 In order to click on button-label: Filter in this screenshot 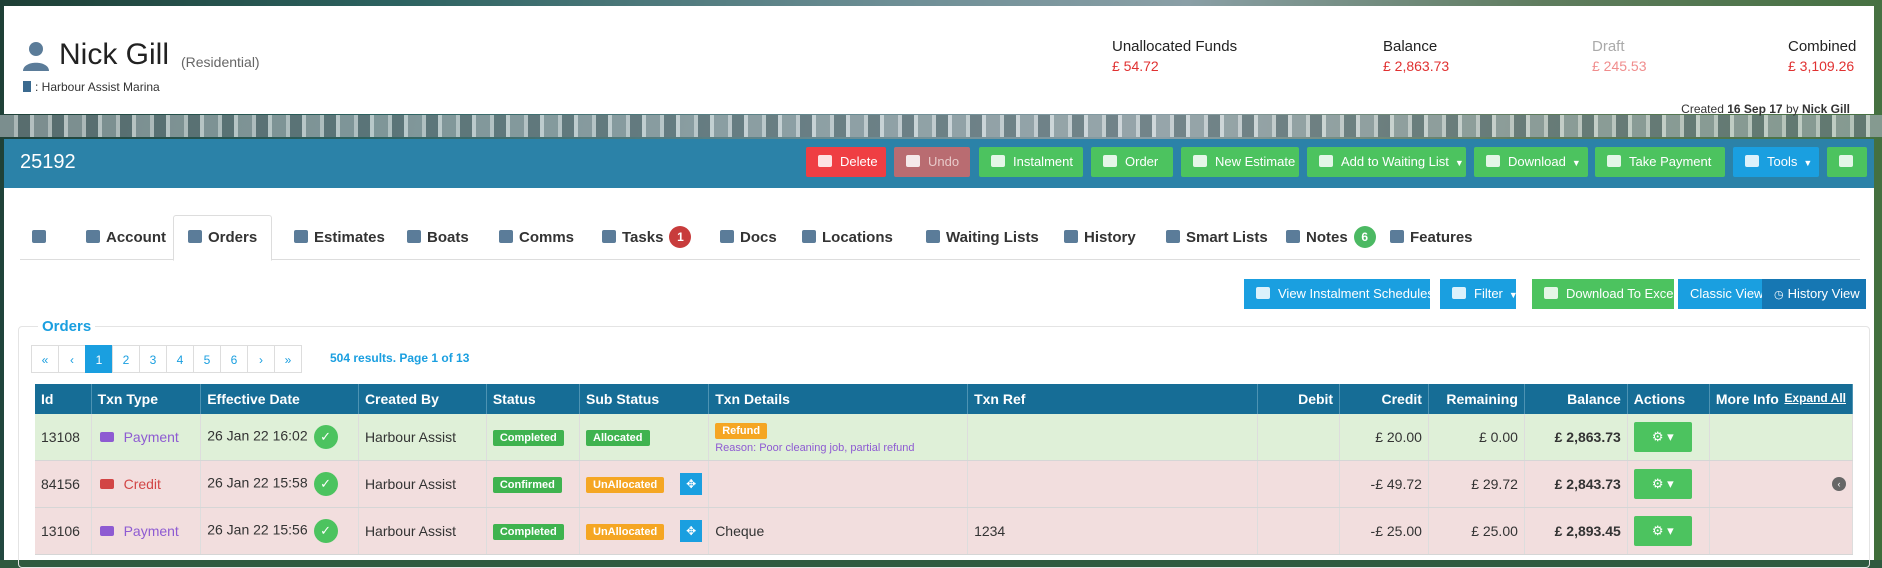, I will do `click(1488, 293)`.